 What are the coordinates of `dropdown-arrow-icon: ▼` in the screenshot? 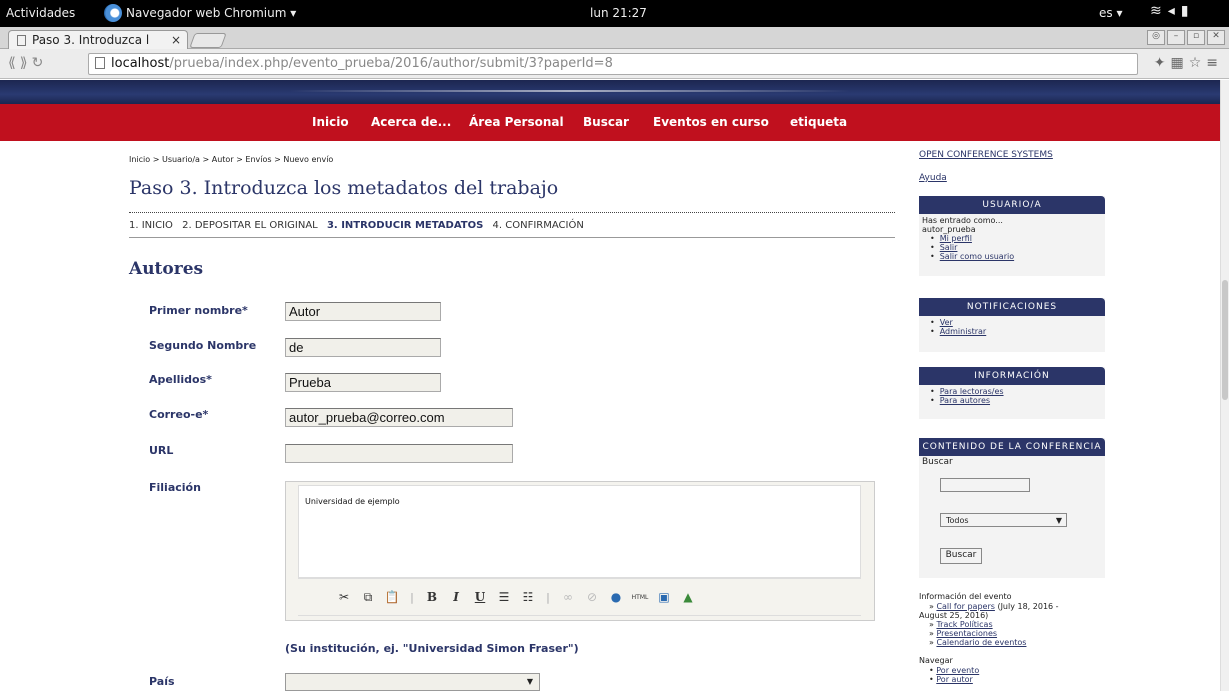 It's located at (1058, 520).